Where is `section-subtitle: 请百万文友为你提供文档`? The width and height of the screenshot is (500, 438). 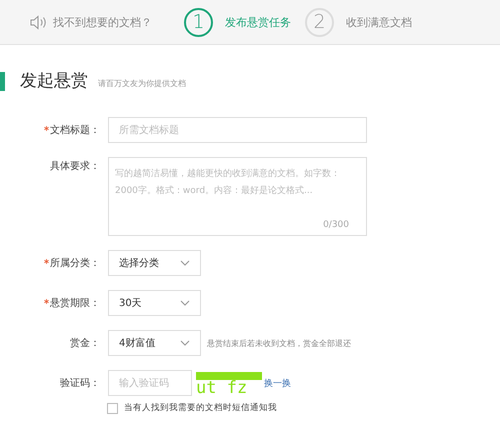 section-subtitle: 请百万文友为你提供文档 is located at coordinates (142, 83).